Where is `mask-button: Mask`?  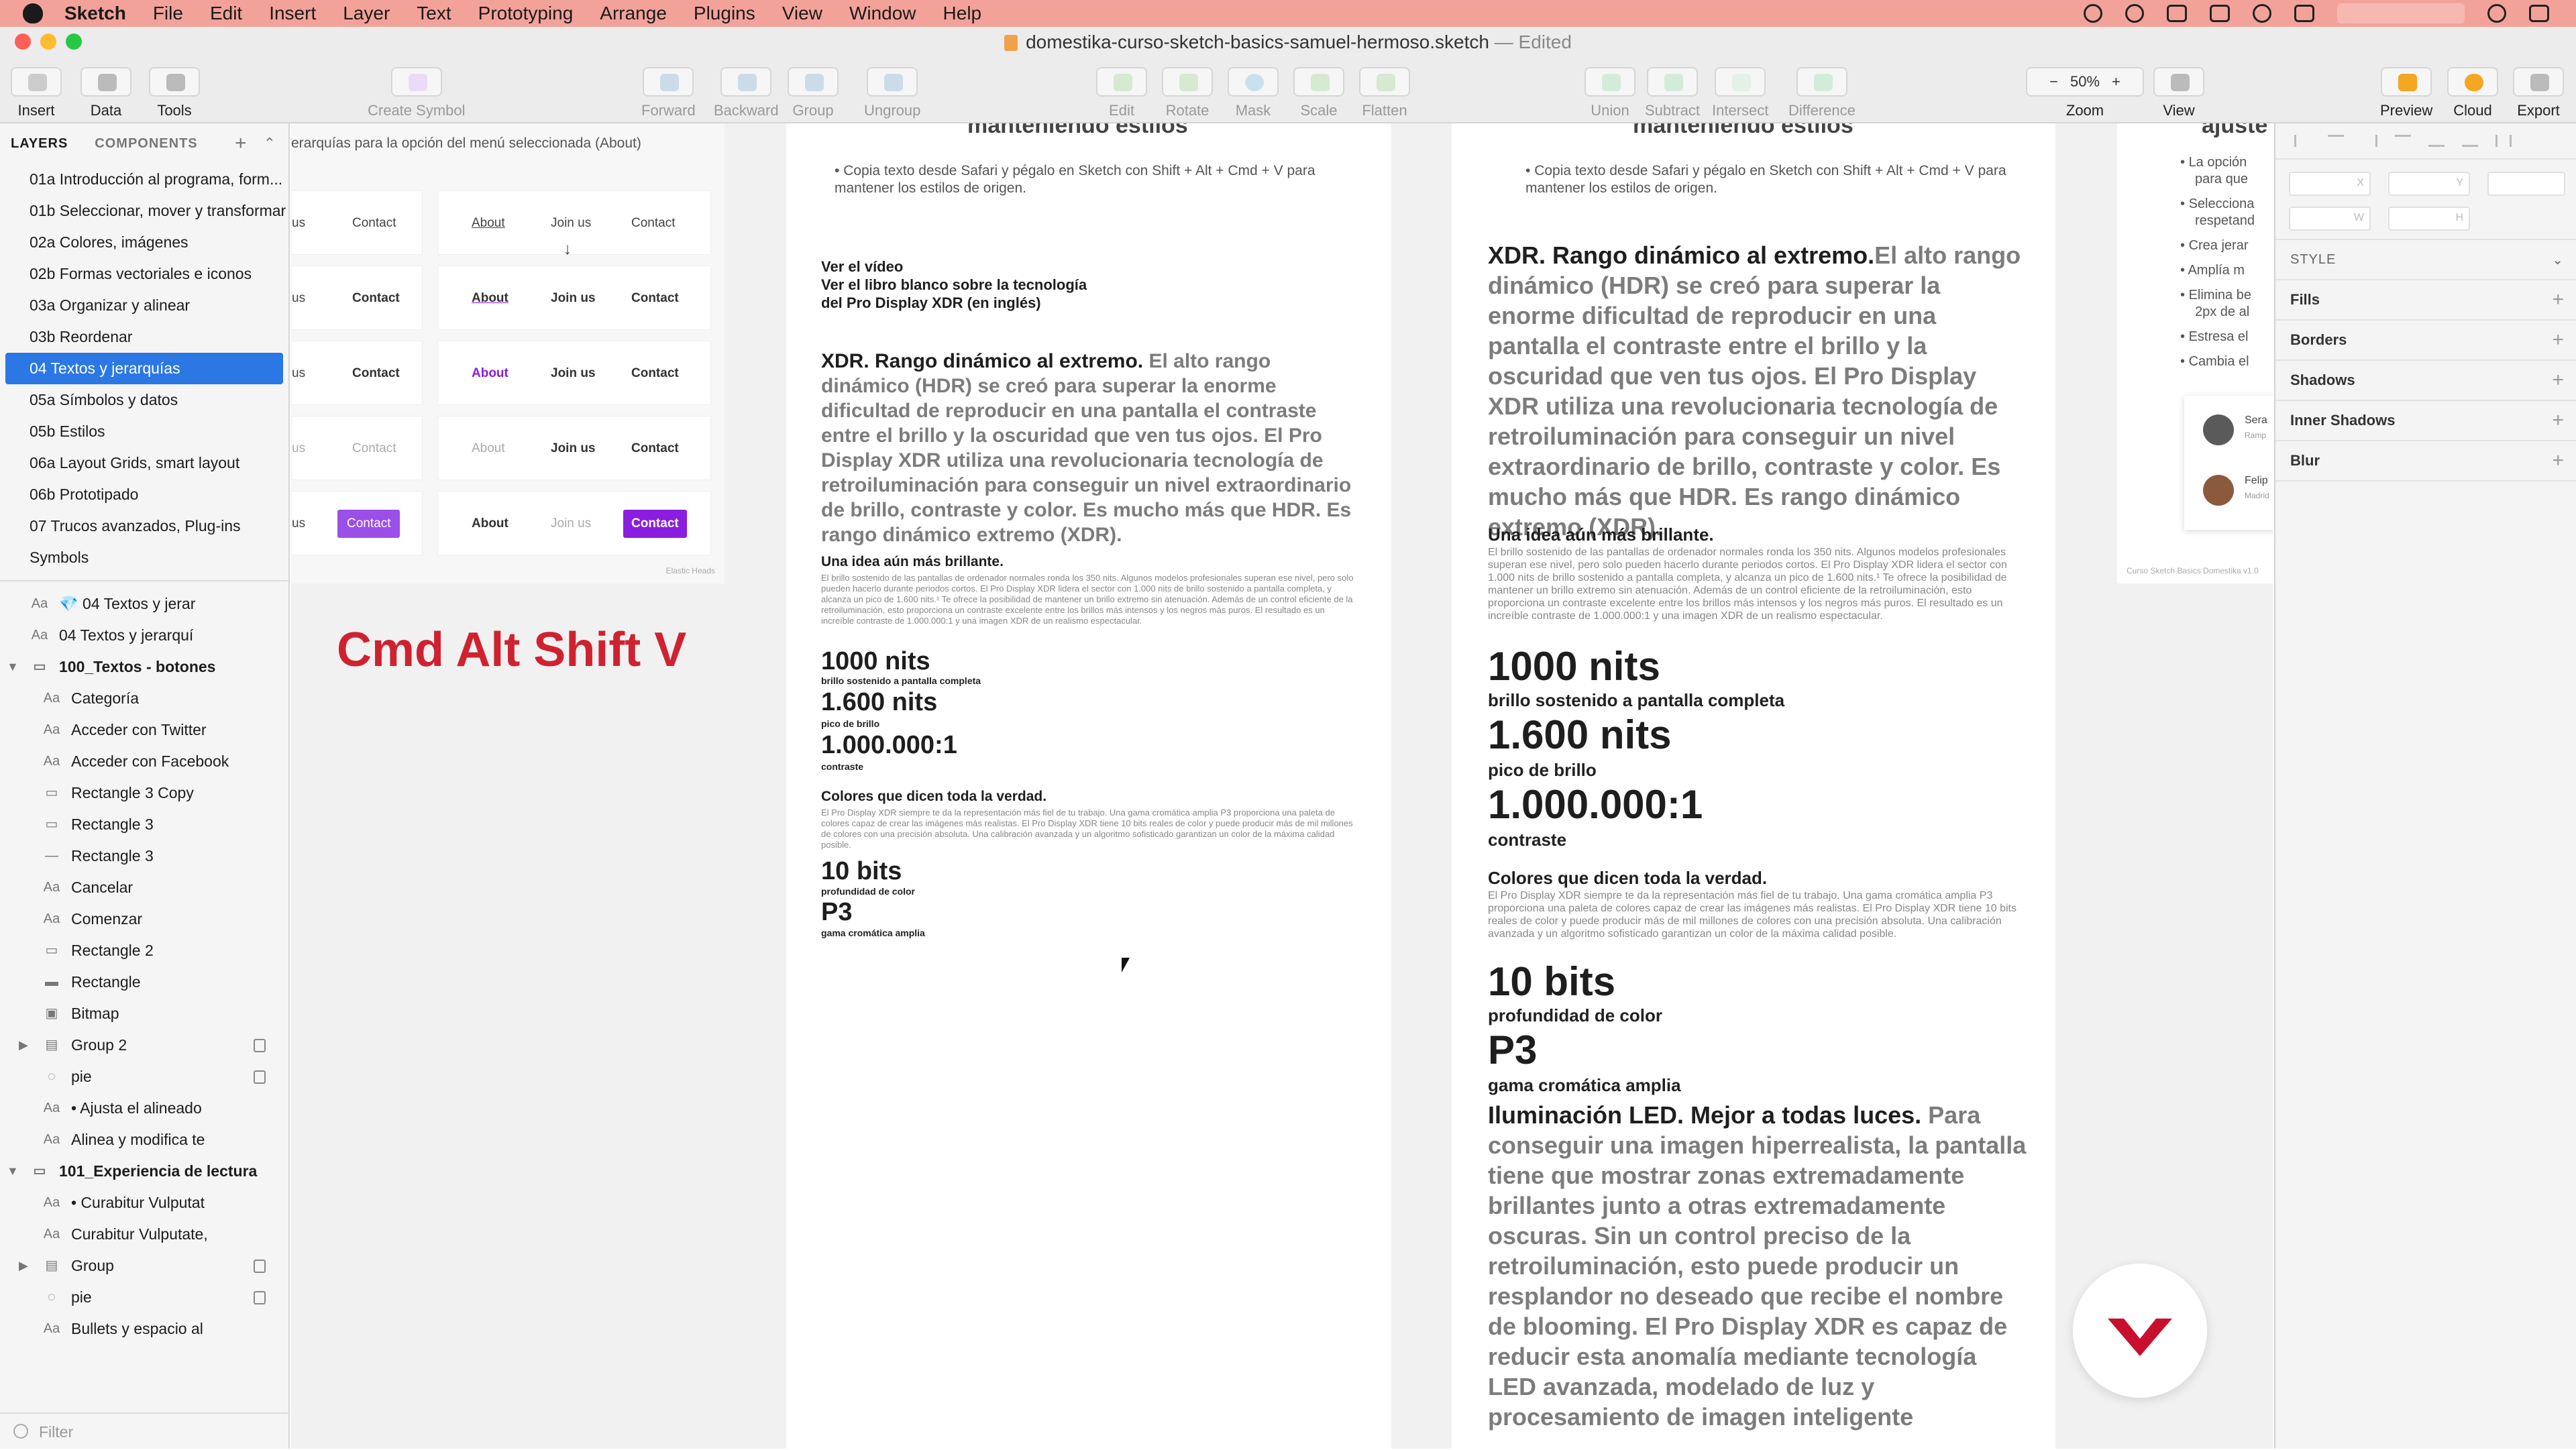
mask-button: Mask is located at coordinates (1253, 93).